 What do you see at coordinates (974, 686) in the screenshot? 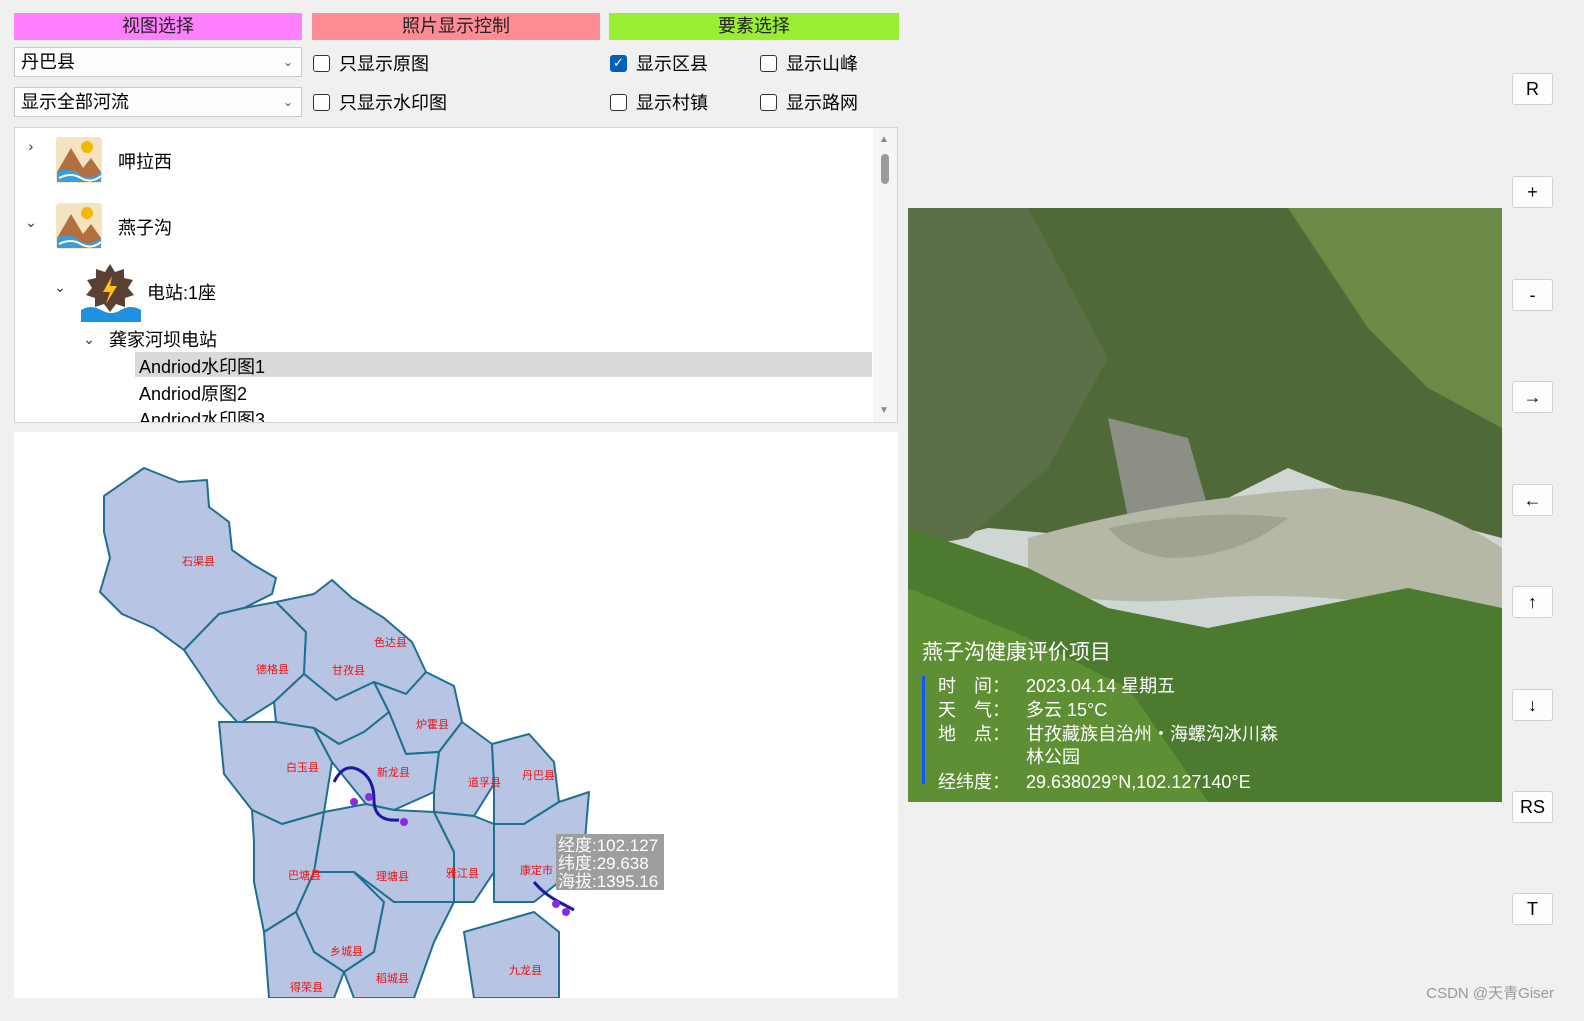
I see `photo-time-label: 时 间：` at bounding box center [974, 686].